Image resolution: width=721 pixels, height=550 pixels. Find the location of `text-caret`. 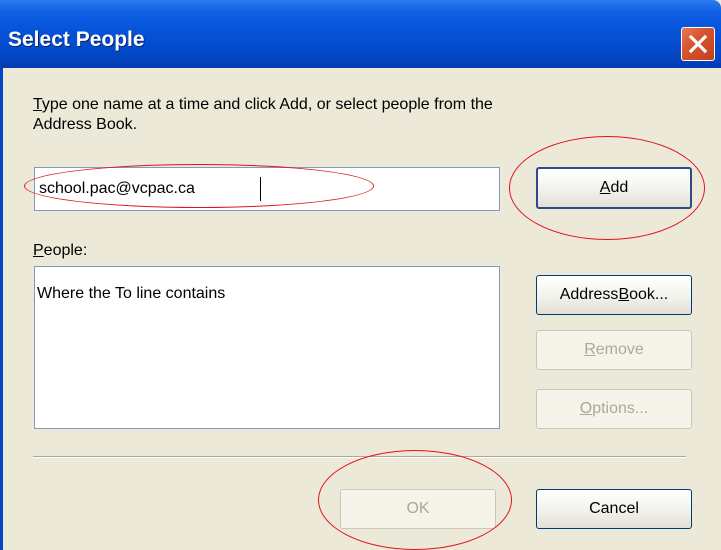

text-caret is located at coordinates (260, 189).